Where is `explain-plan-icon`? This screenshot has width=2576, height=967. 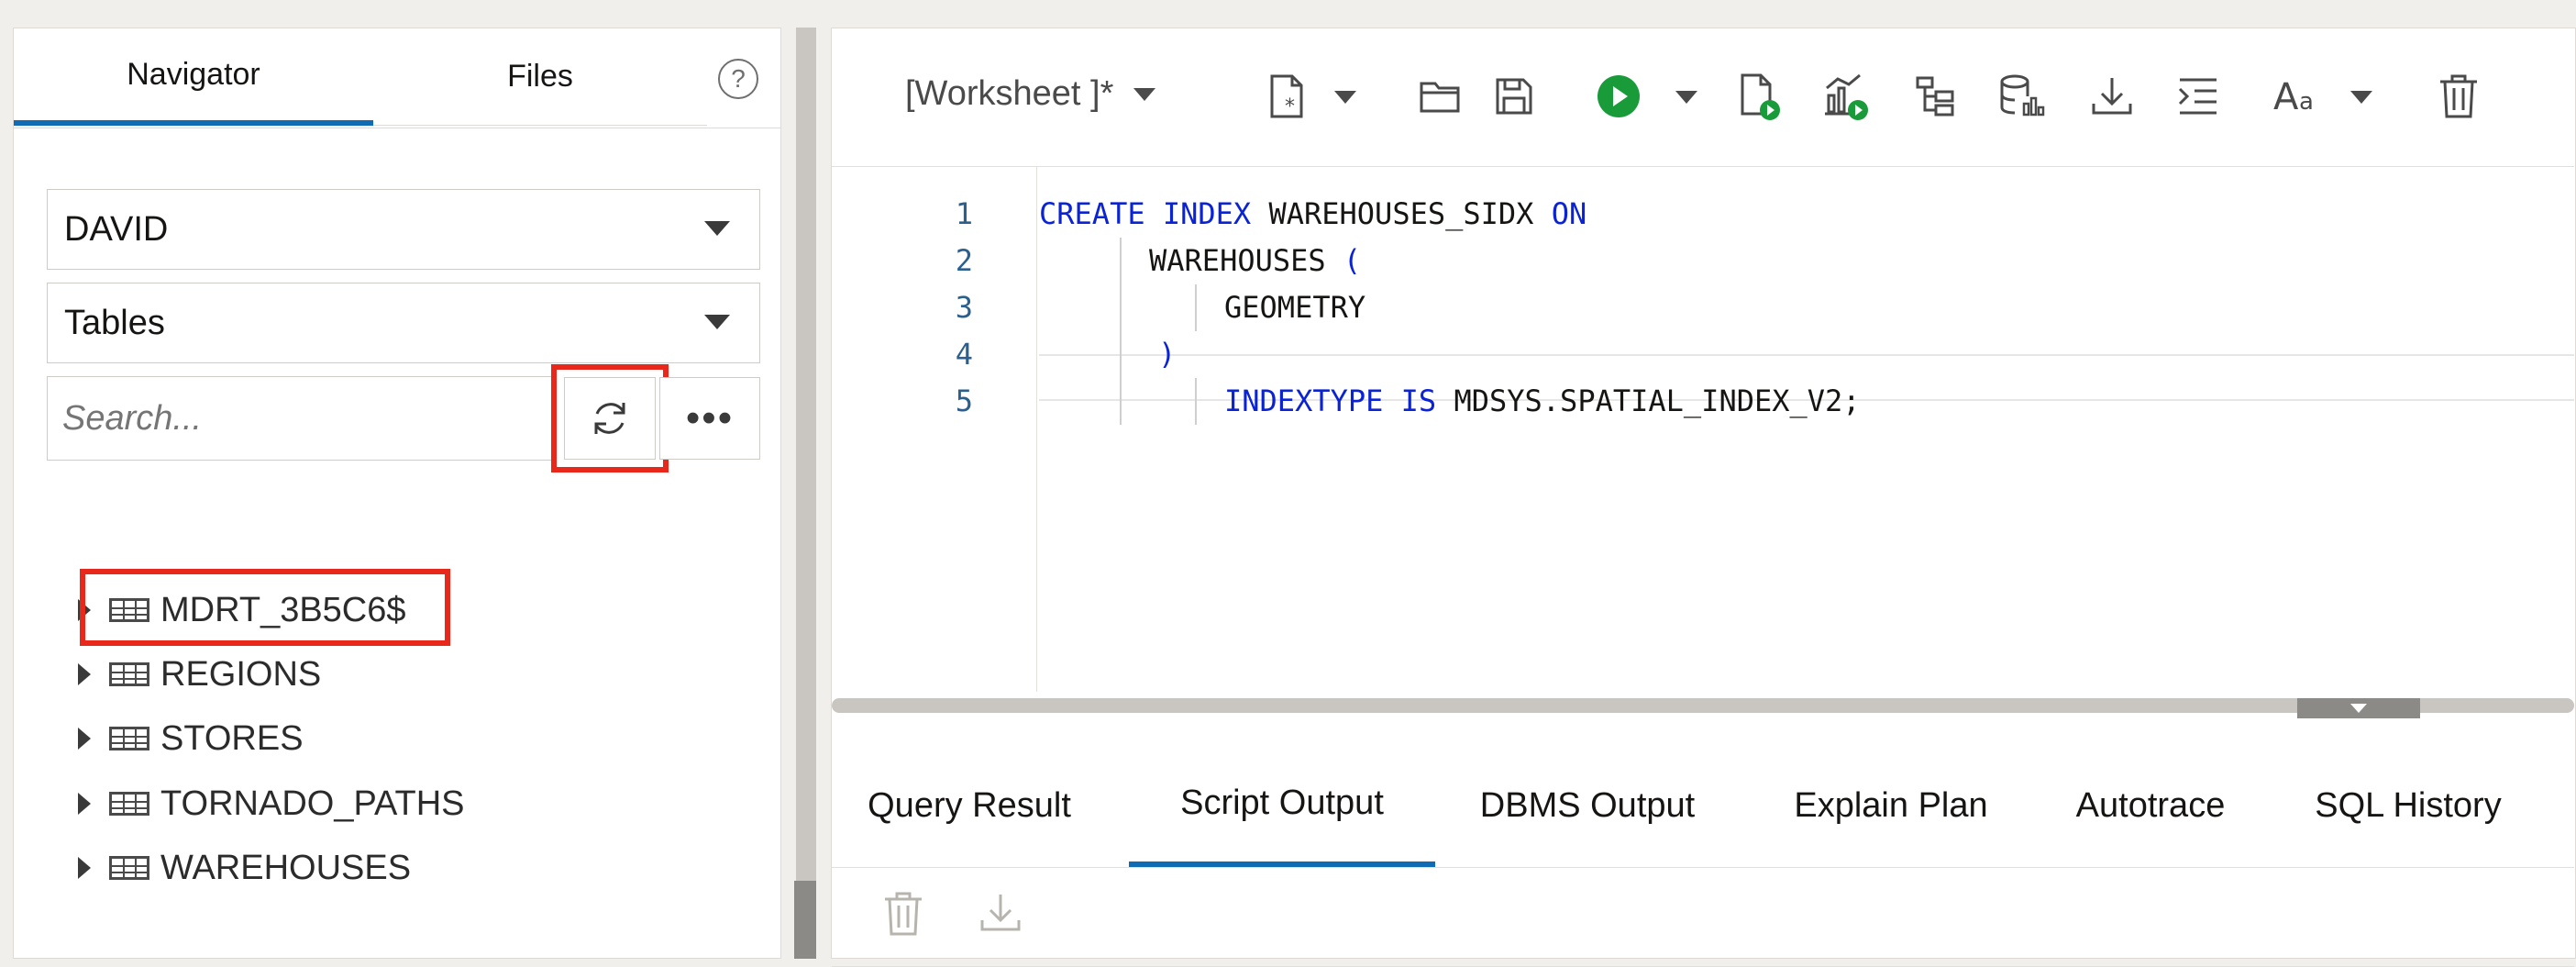
explain-plan-icon is located at coordinates (1936, 96).